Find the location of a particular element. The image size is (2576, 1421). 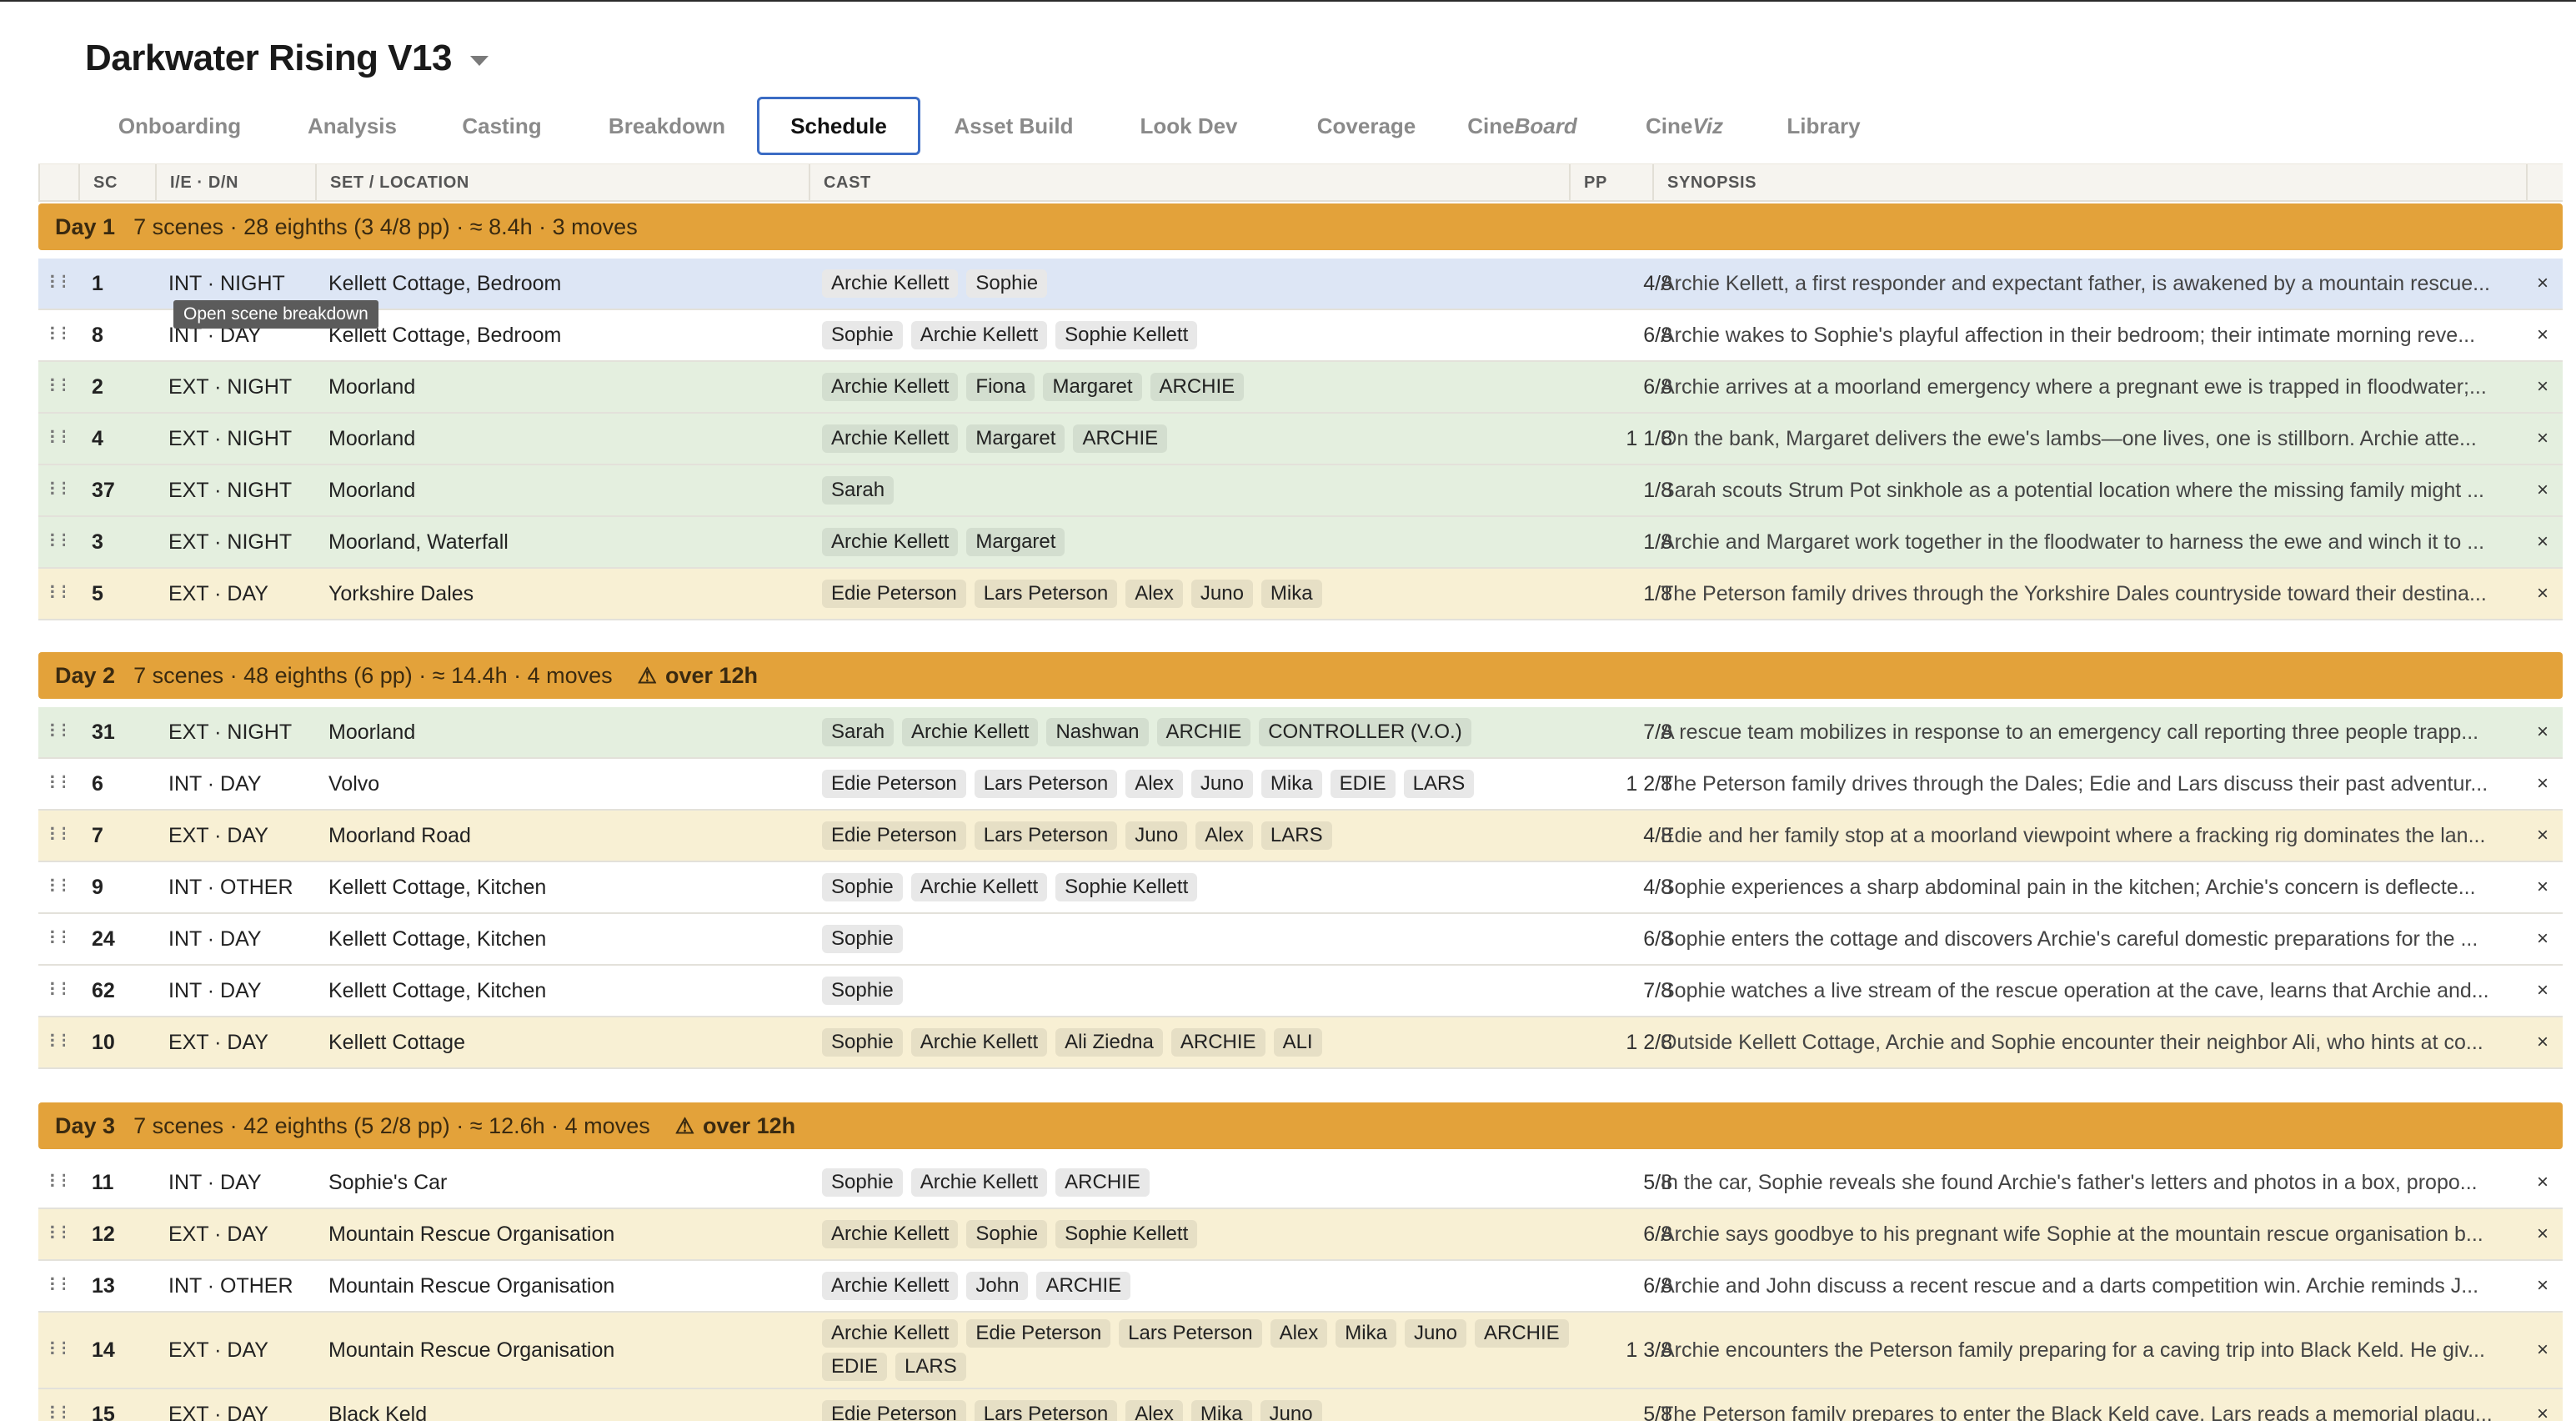

column-synopsis: SYNOPSIS is located at coordinates (2089, 182).